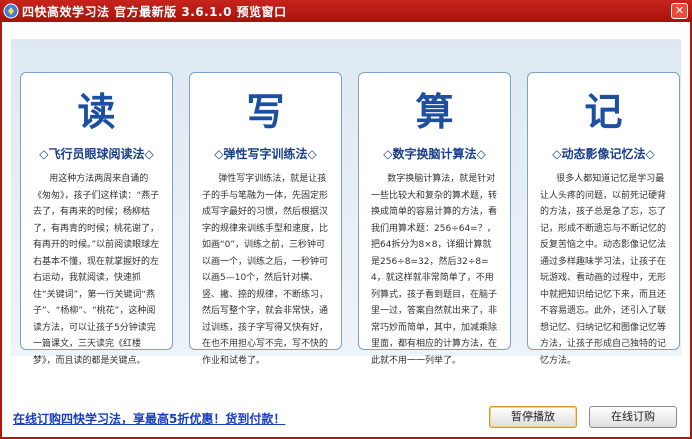 The image size is (692, 439). What do you see at coordinates (265, 111) in the screenshot?
I see `card-char: 写` at bounding box center [265, 111].